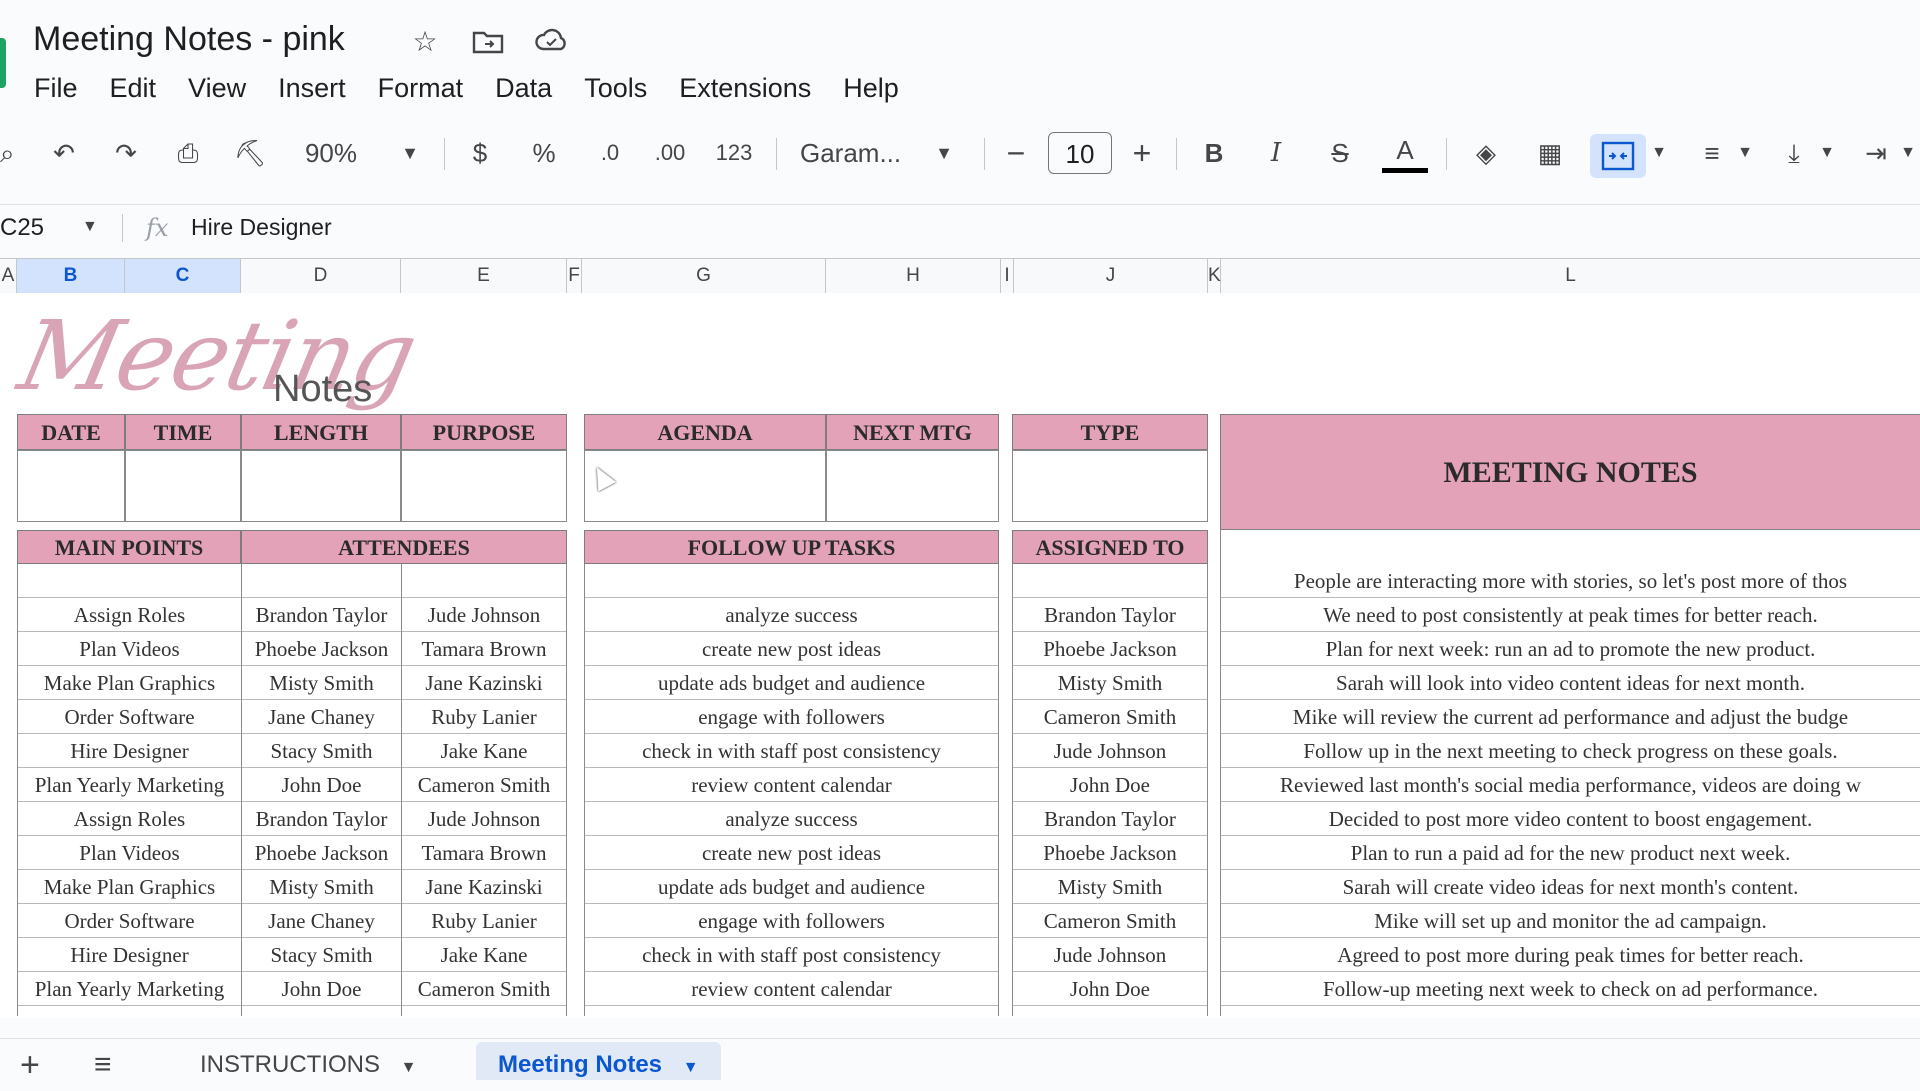 This screenshot has width=1920, height=1091. I want to click on column-header-d: D, so click(321, 276).